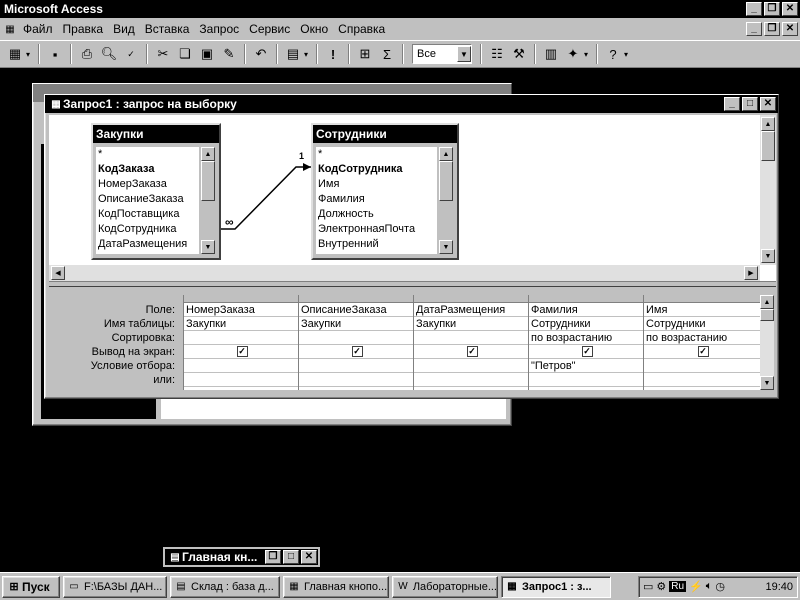 The width and height of the screenshot is (800, 600). I want to click on grid-column: Фамилия Сотрудники по возрастанию ✓ "Петров", so click(586, 342).